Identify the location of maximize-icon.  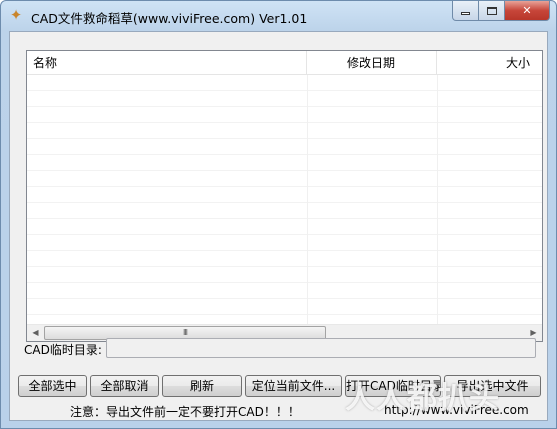
(491, 10).